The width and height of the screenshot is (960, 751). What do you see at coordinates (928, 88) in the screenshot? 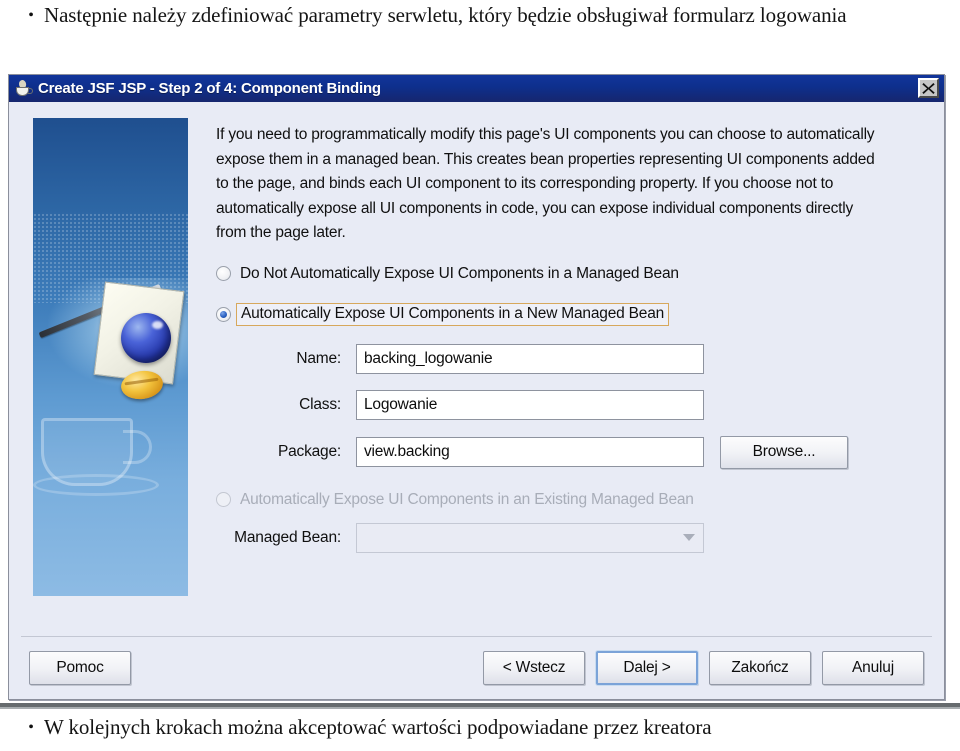
I see `close-icon` at bounding box center [928, 88].